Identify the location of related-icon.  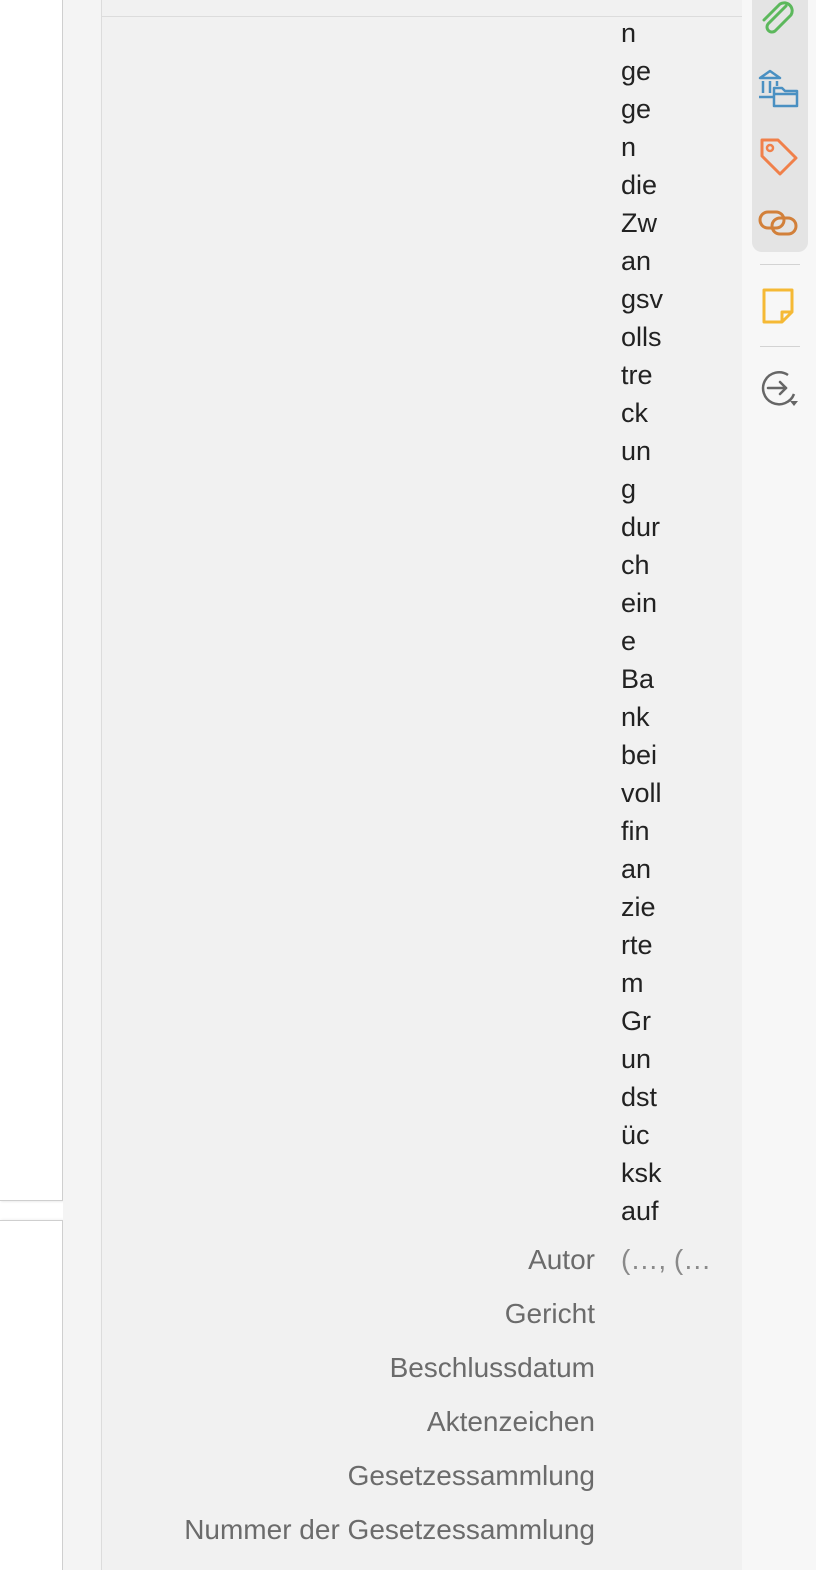
(778, 222).